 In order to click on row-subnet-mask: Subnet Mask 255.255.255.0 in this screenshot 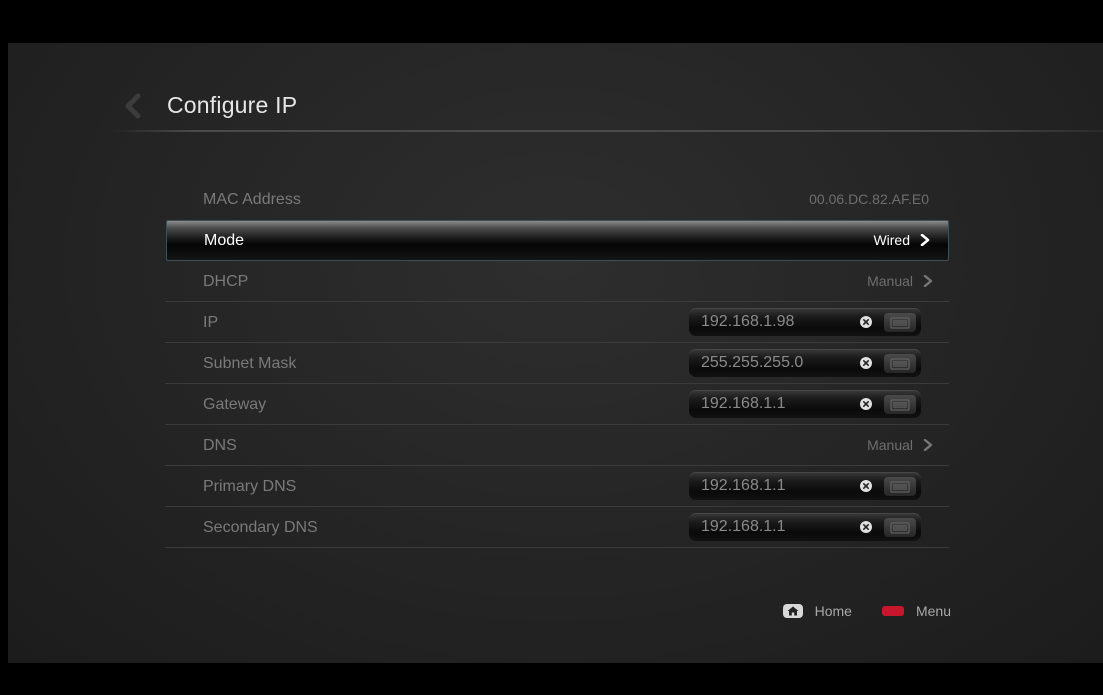, I will do `click(557, 363)`.